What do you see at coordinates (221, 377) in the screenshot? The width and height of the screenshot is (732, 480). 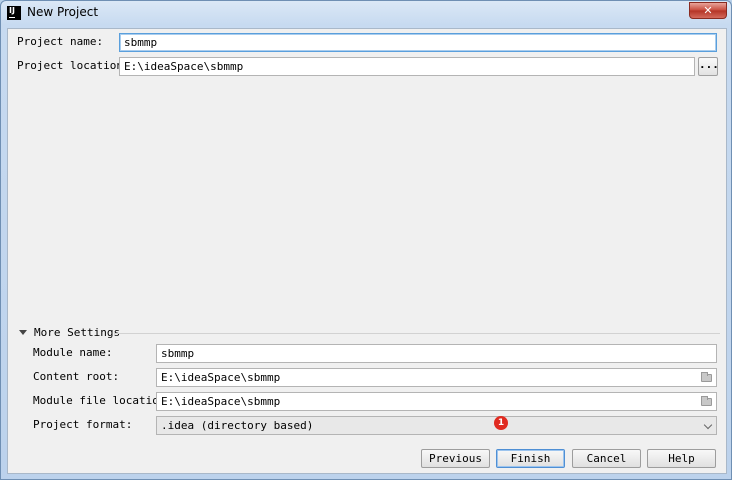 I see `content-root-value: E:\ideaSpace\sbmmp` at bounding box center [221, 377].